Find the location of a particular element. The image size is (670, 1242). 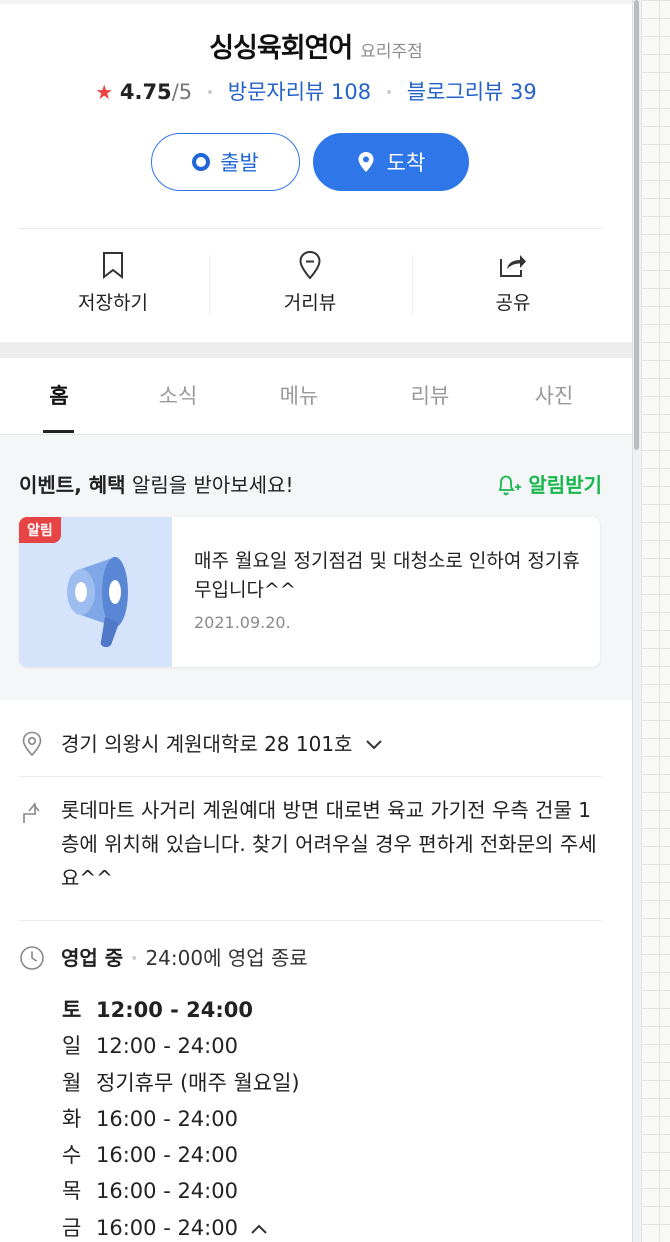

hours-row: 화 16:00 - 24:00 is located at coordinates (181, 1119).